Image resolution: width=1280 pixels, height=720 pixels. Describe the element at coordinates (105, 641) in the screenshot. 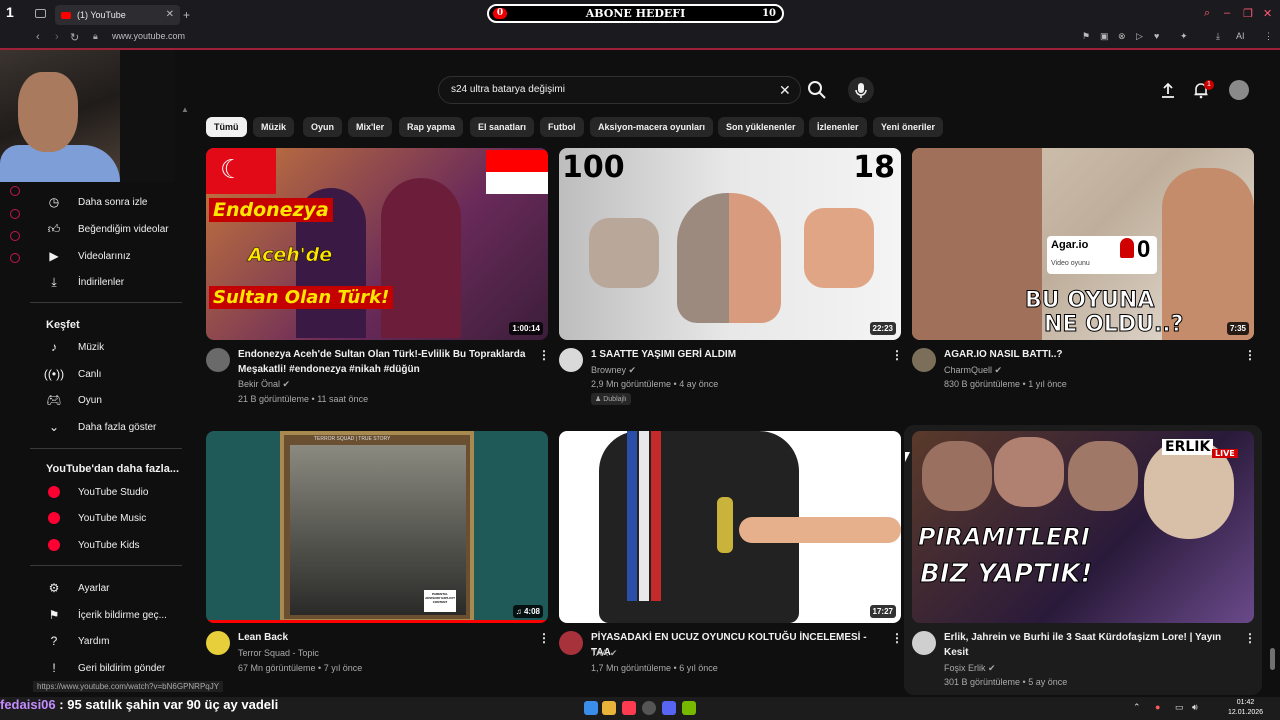

I see `sidebar-item-help: ? Yardım` at that location.